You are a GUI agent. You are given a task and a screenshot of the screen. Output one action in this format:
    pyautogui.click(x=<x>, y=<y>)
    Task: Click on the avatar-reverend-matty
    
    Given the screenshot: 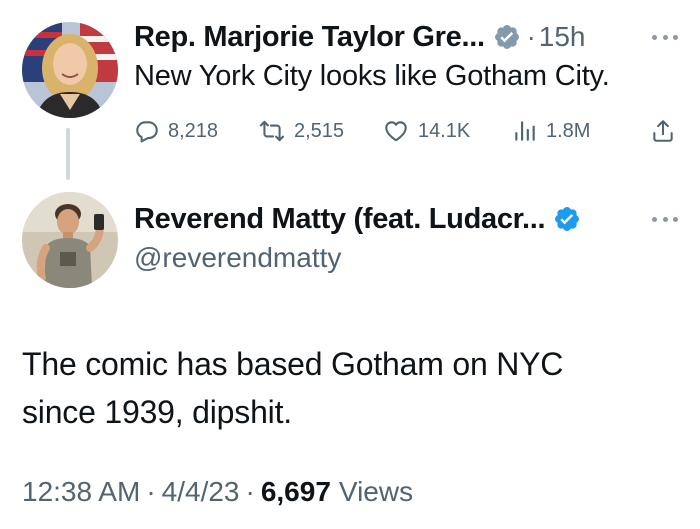 What is the action you would take?
    pyautogui.click(x=70, y=240)
    